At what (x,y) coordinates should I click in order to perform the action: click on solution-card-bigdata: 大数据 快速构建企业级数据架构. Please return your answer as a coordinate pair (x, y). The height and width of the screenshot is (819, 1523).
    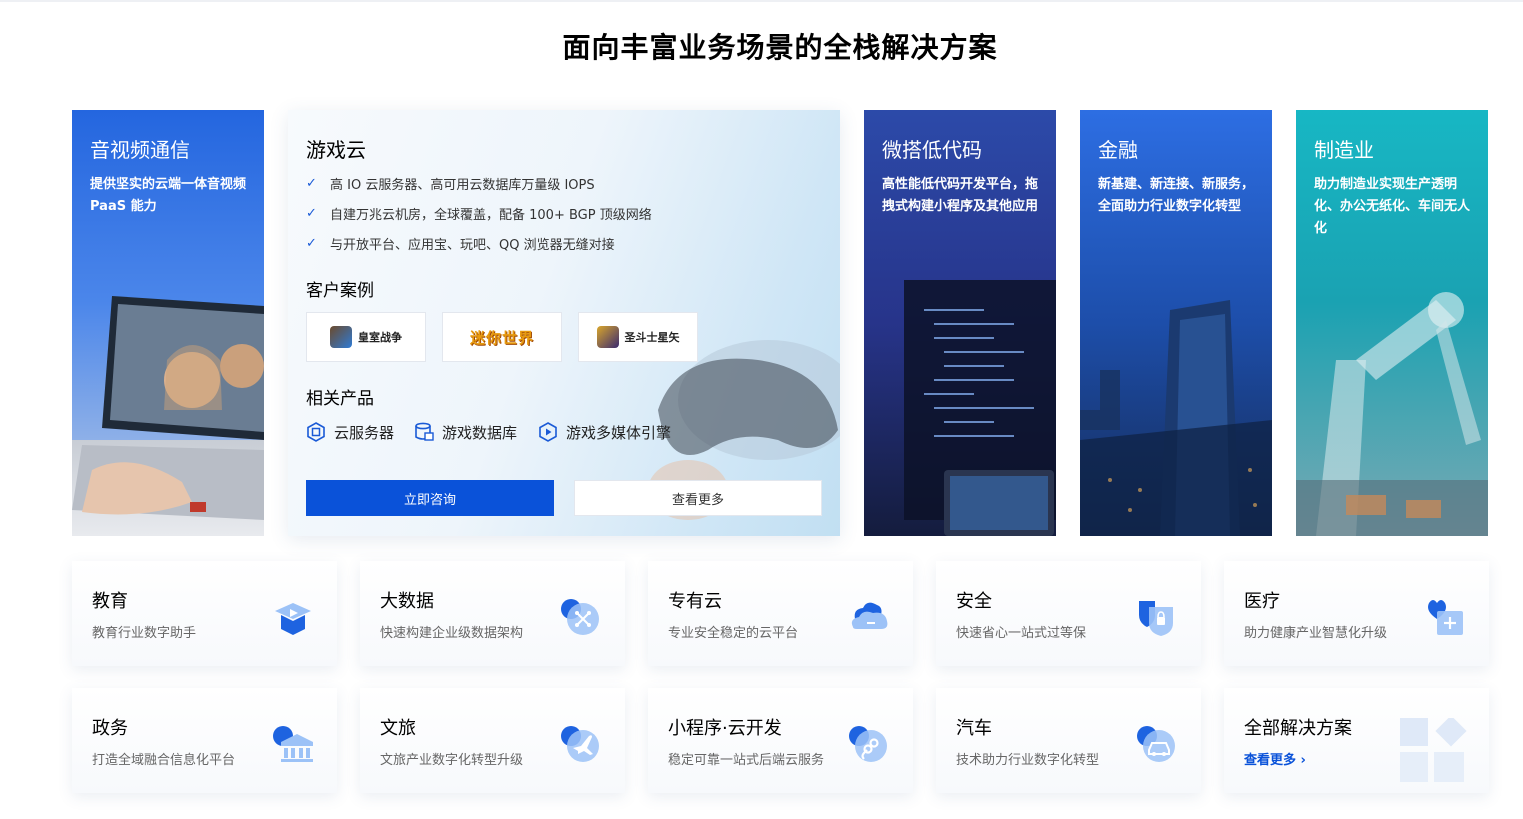
    Looking at the image, I should click on (492, 613).